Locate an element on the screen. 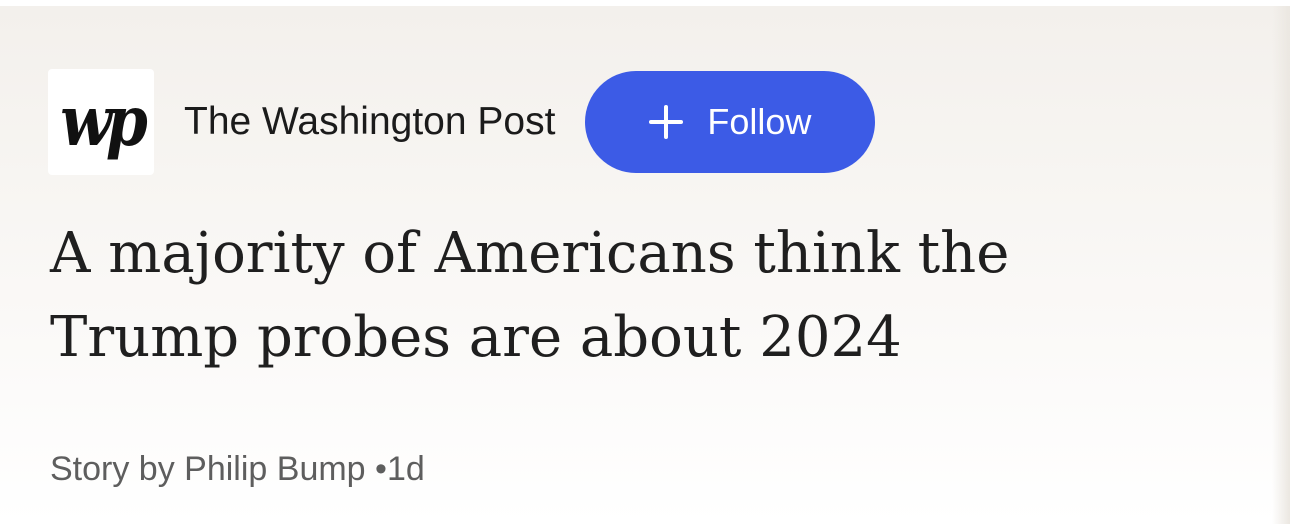  publisher-header: wp The Washington Post Follow is located at coordinates (462, 122).